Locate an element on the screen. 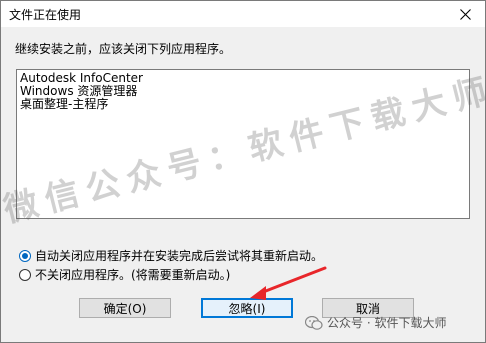 Image resolution: width=486 pixels, height=343 pixels. instruction-message: 继续安装之前，应该关闭下列应用程序。 is located at coordinates (123, 49).